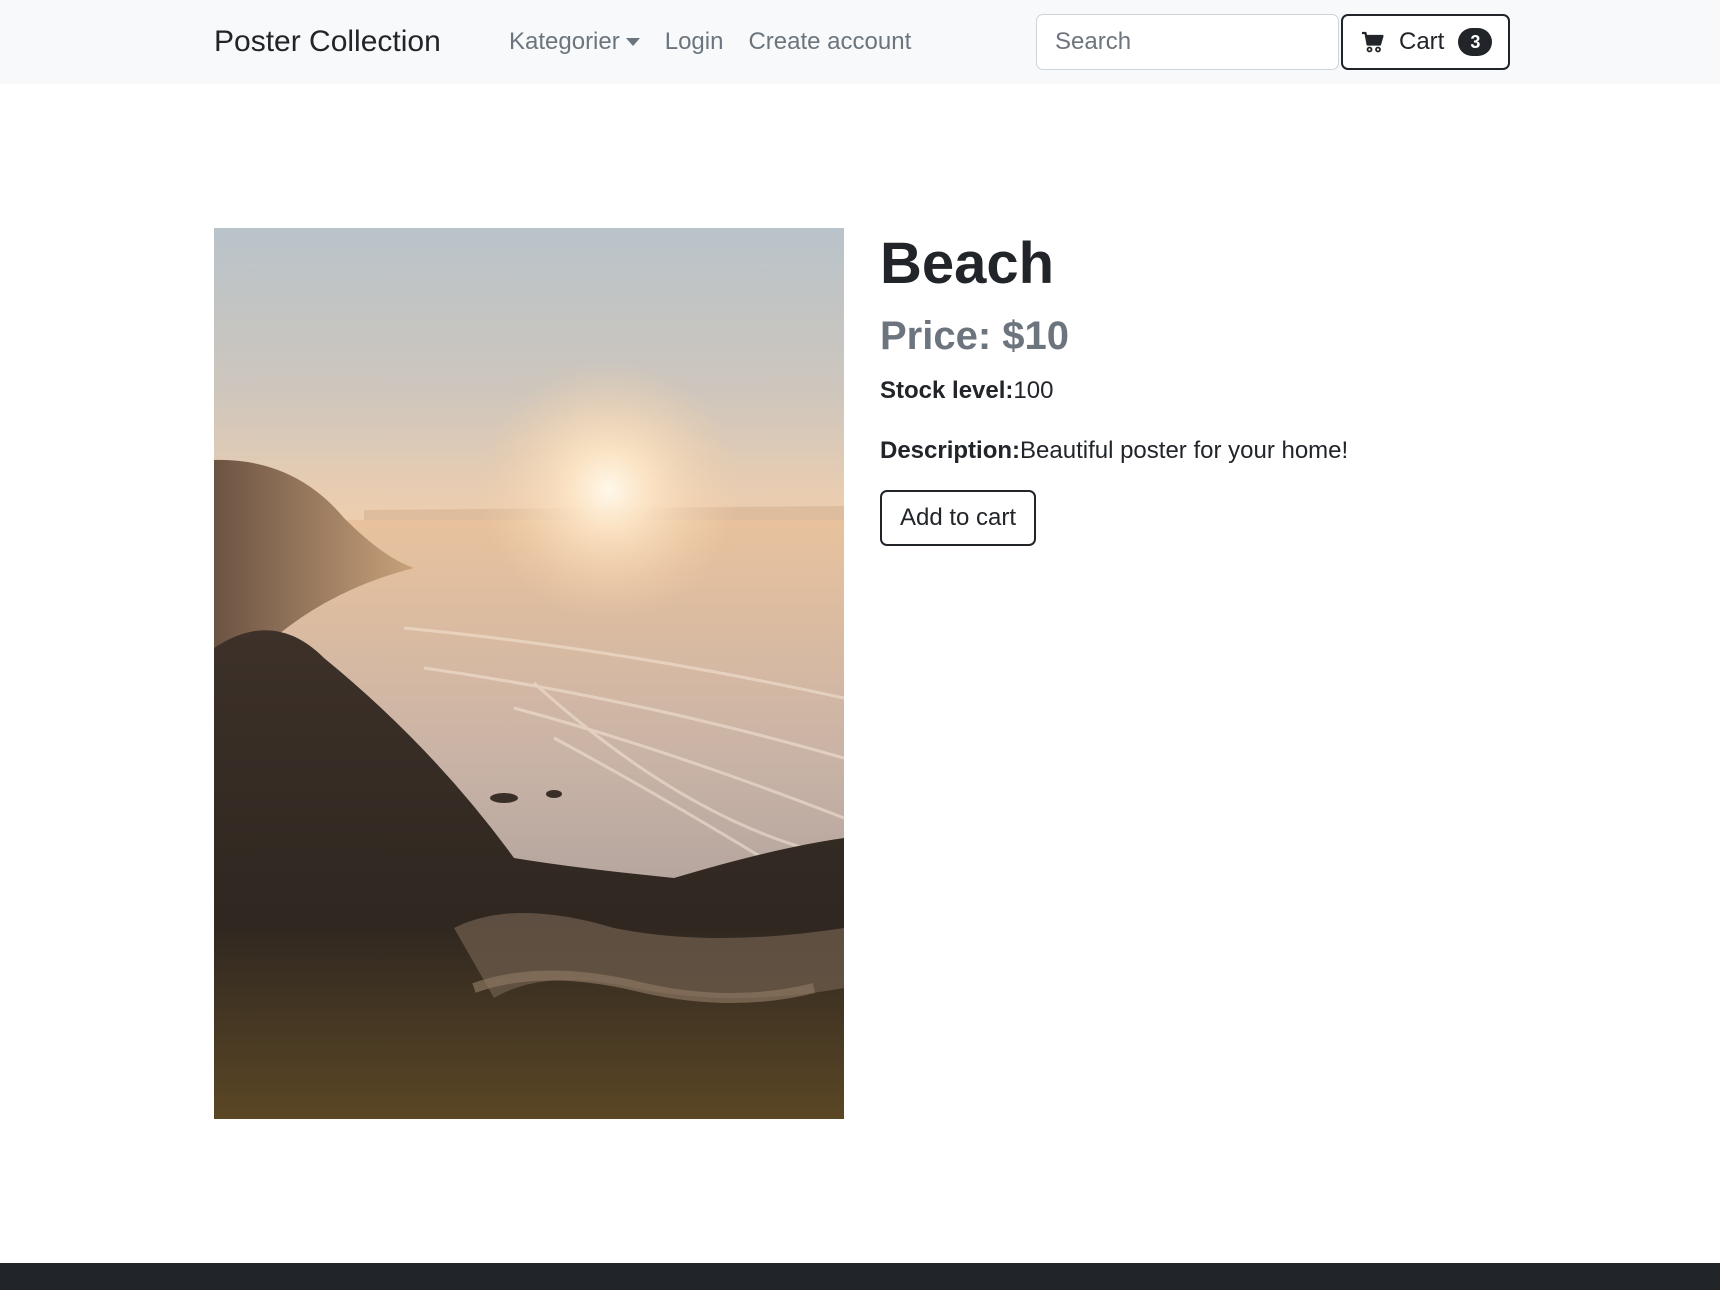  I want to click on product-price: Price: $10, so click(975, 336).